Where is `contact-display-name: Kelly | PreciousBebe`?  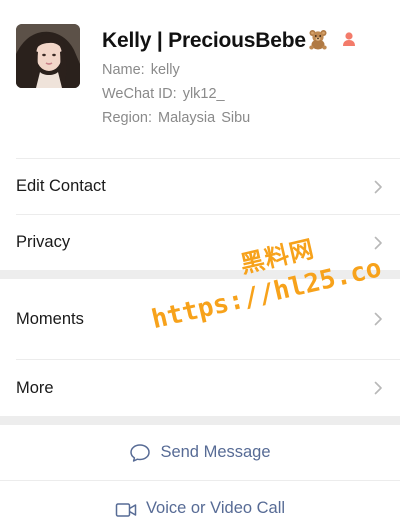
contact-display-name: Kelly | PreciousBebe is located at coordinates (229, 41).